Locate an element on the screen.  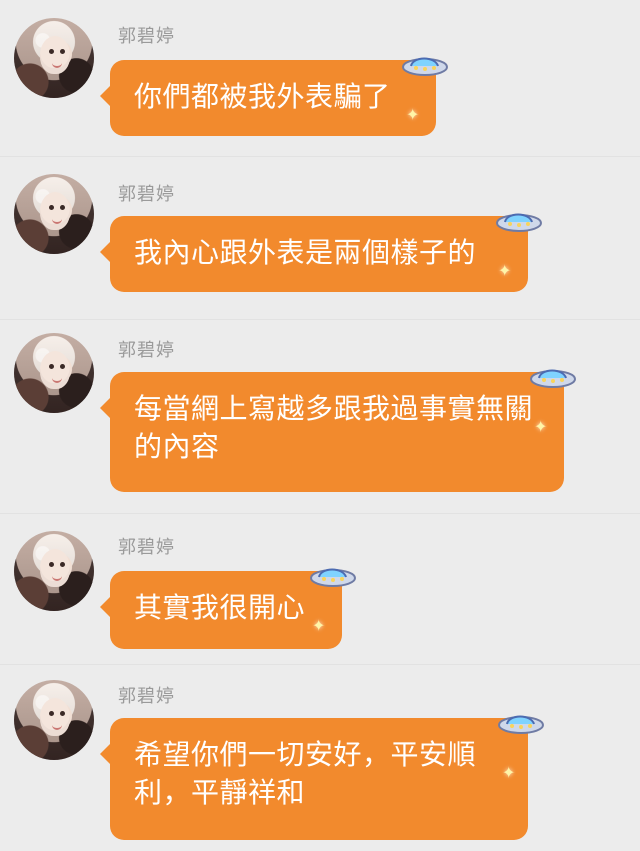
message-bubble: 其實我很開心 ✦ is located at coordinates (228, 608).